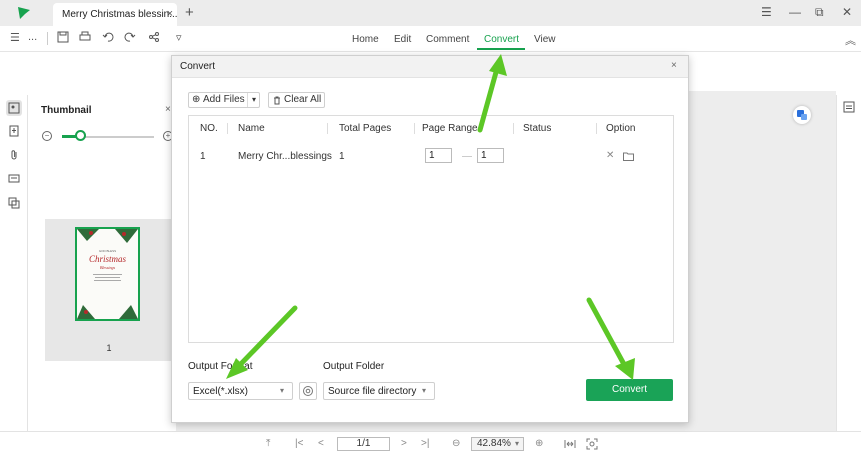  What do you see at coordinates (14, 203) in the screenshot?
I see `layers-panel-icon` at bounding box center [14, 203].